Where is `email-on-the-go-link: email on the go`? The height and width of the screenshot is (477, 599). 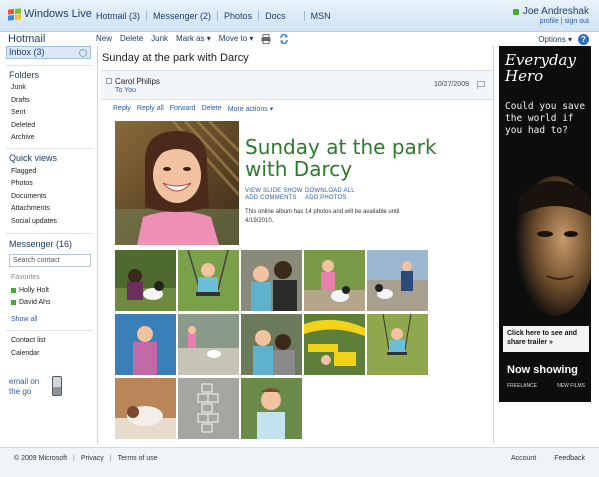
email-on-the-go-link: email on the go is located at coordinates (24, 387).